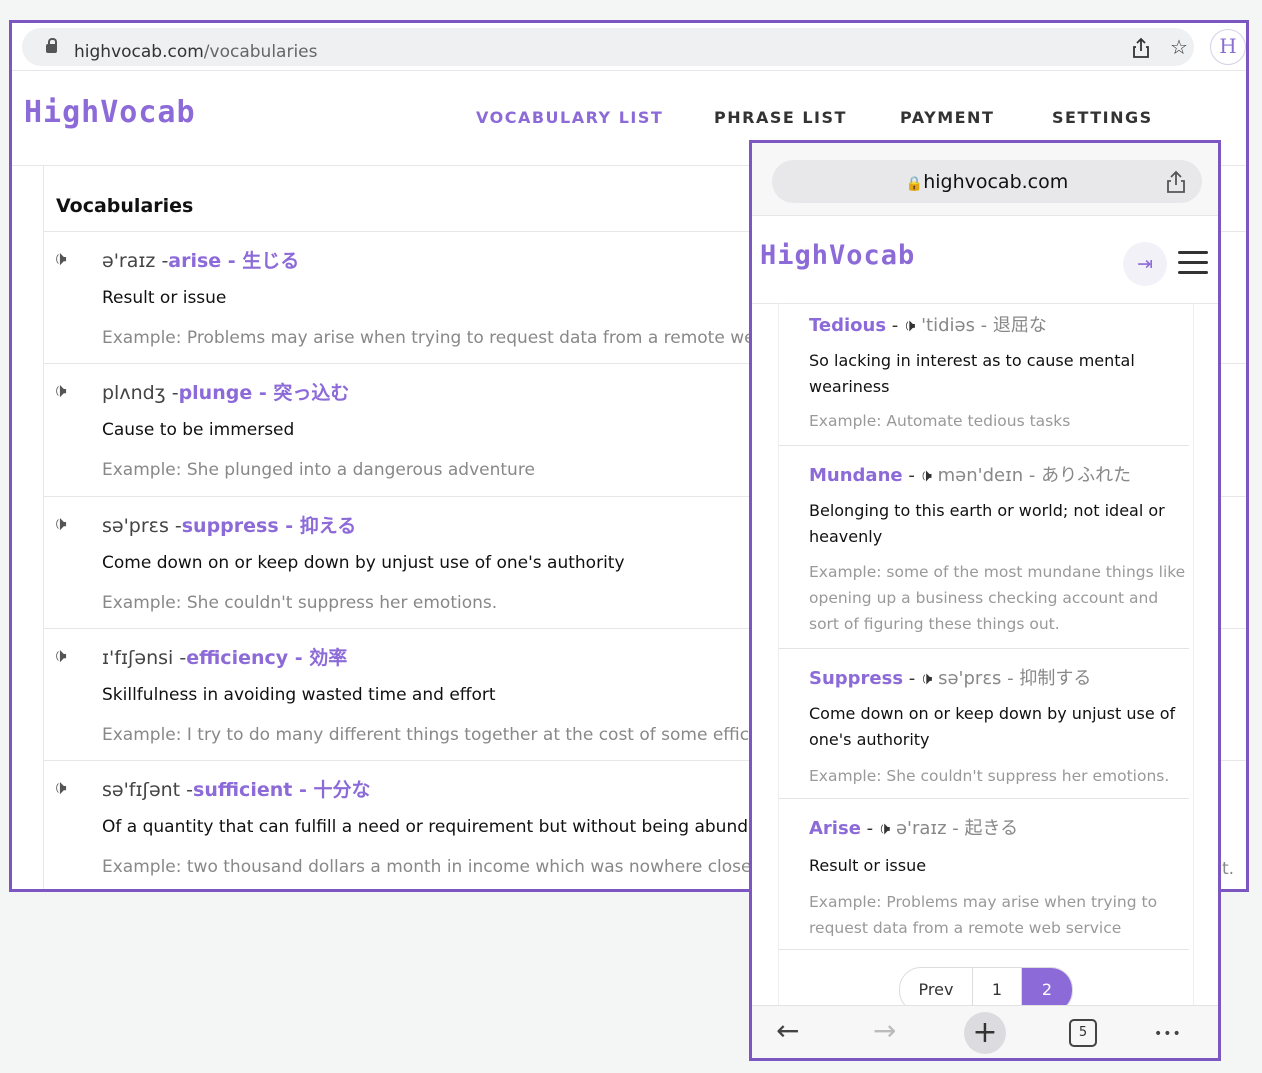  Describe the element at coordinates (51, 45) in the screenshot. I see `lock-icon` at that location.